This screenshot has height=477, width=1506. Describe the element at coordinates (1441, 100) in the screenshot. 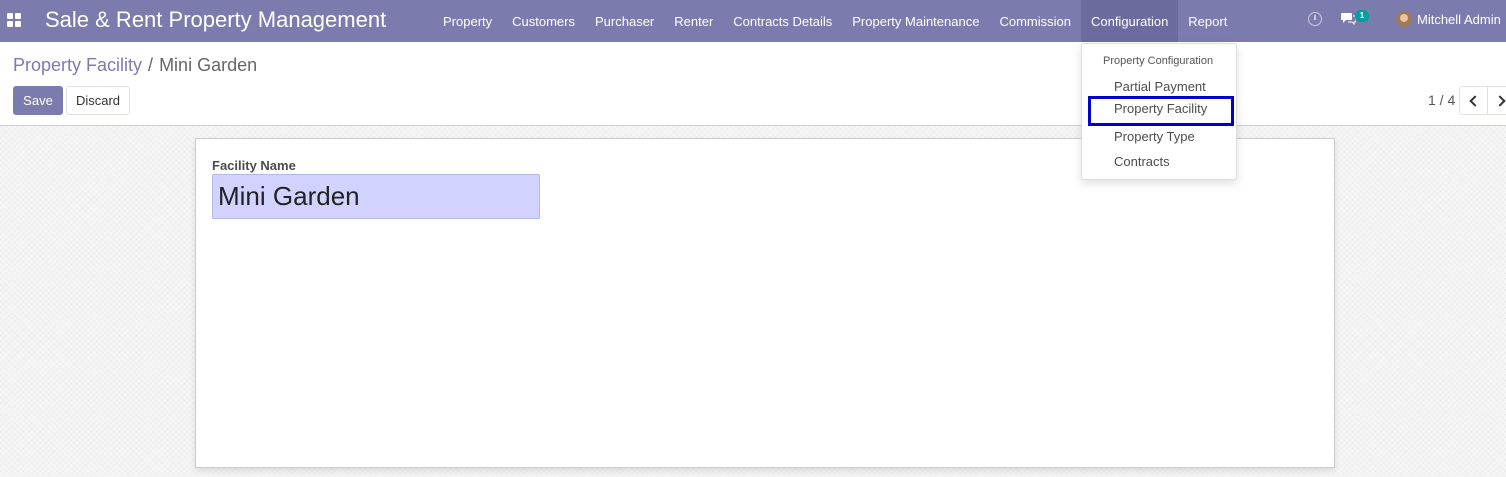

I see `pager-value: 1 / 4` at that location.